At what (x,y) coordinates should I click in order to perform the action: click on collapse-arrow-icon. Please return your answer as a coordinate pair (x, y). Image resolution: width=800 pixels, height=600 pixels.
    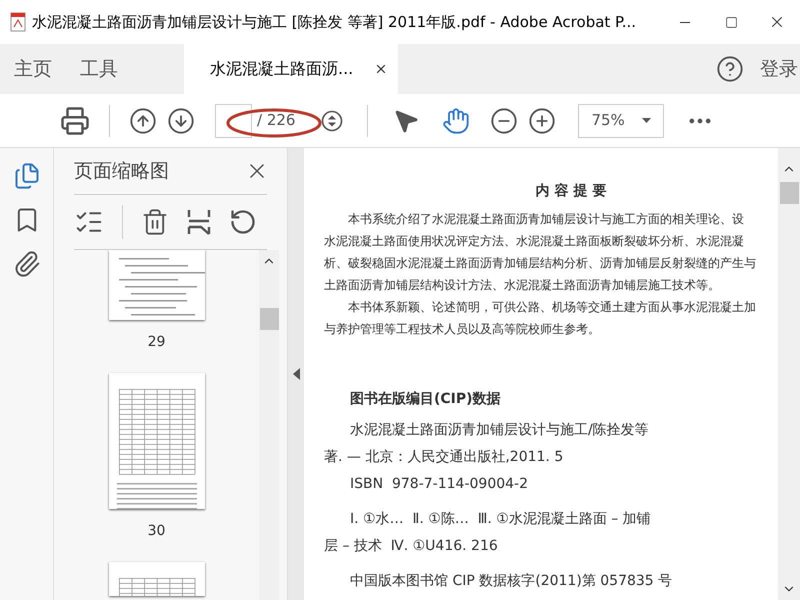
    Looking at the image, I should click on (296, 374).